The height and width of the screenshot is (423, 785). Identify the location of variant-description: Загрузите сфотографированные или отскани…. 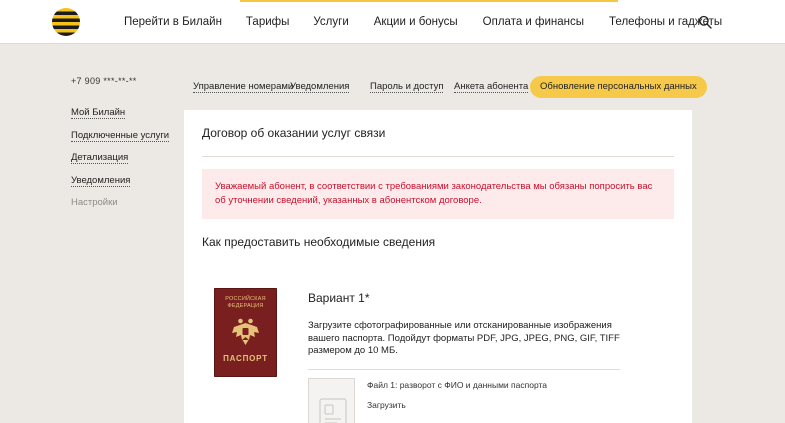
(468, 339).